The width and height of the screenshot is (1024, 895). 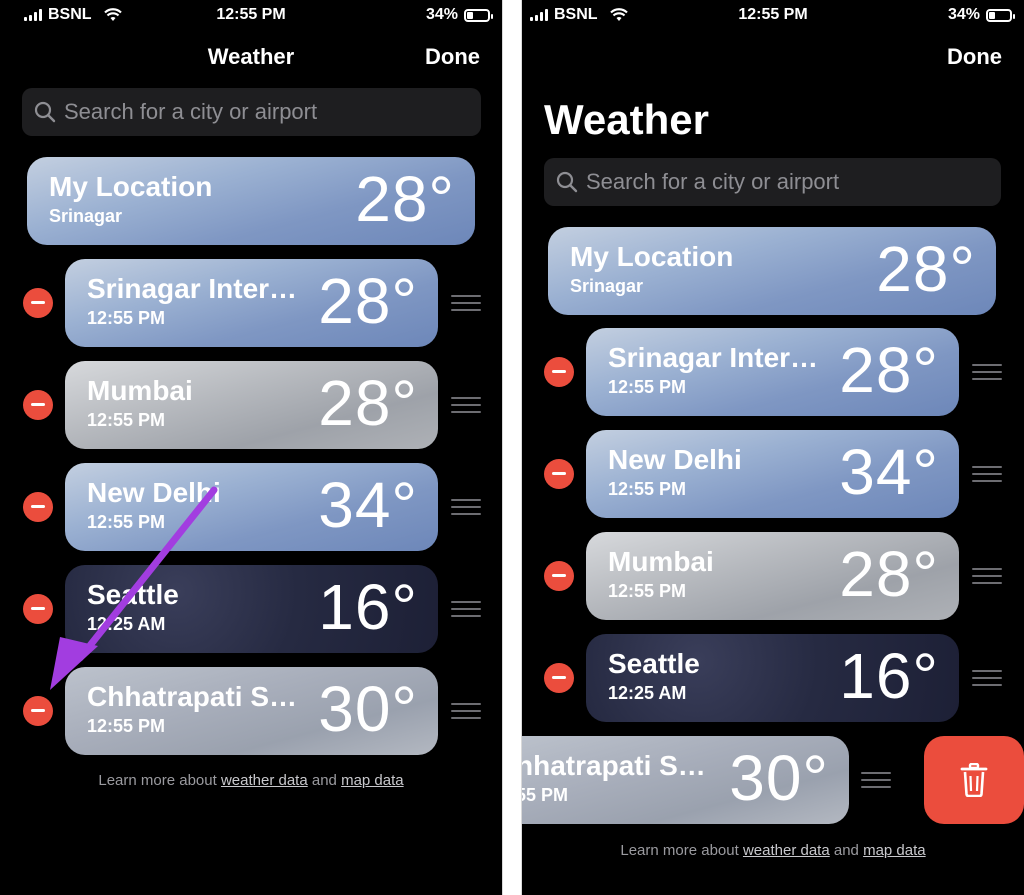 What do you see at coordinates (545, 795) in the screenshot?
I see `city-time: 55 PM` at bounding box center [545, 795].